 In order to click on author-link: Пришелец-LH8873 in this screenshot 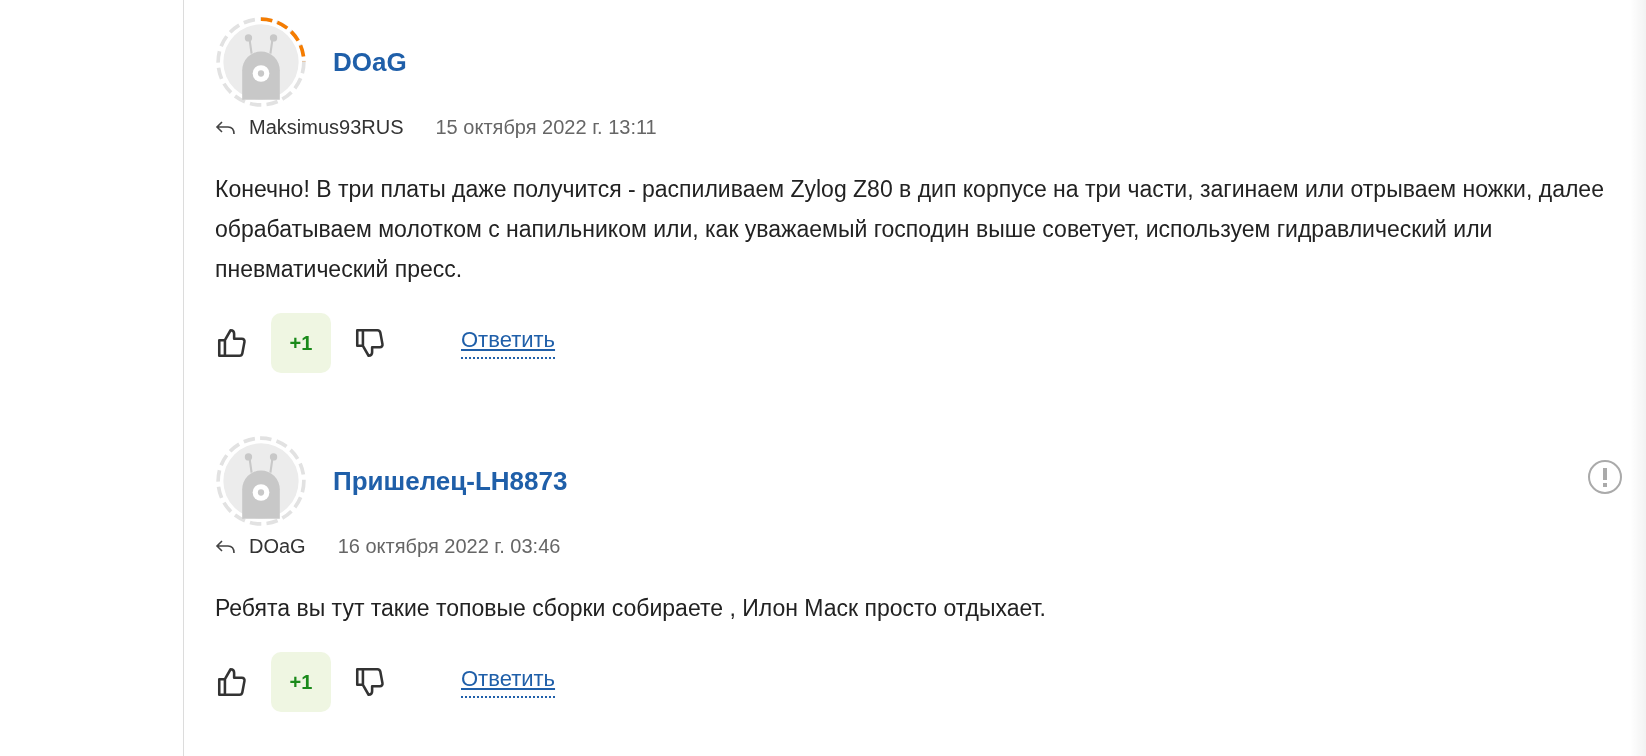, I will do `click(450, 481)`.